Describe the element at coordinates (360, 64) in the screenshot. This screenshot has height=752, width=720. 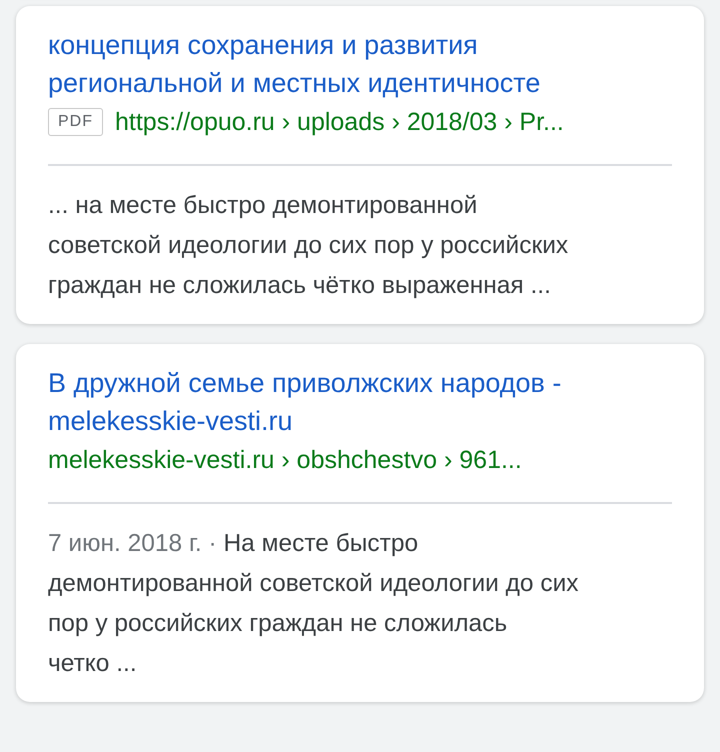
I see `result-title-link: концепция сохранения и развития региональной и местных идентичносте` at that location.